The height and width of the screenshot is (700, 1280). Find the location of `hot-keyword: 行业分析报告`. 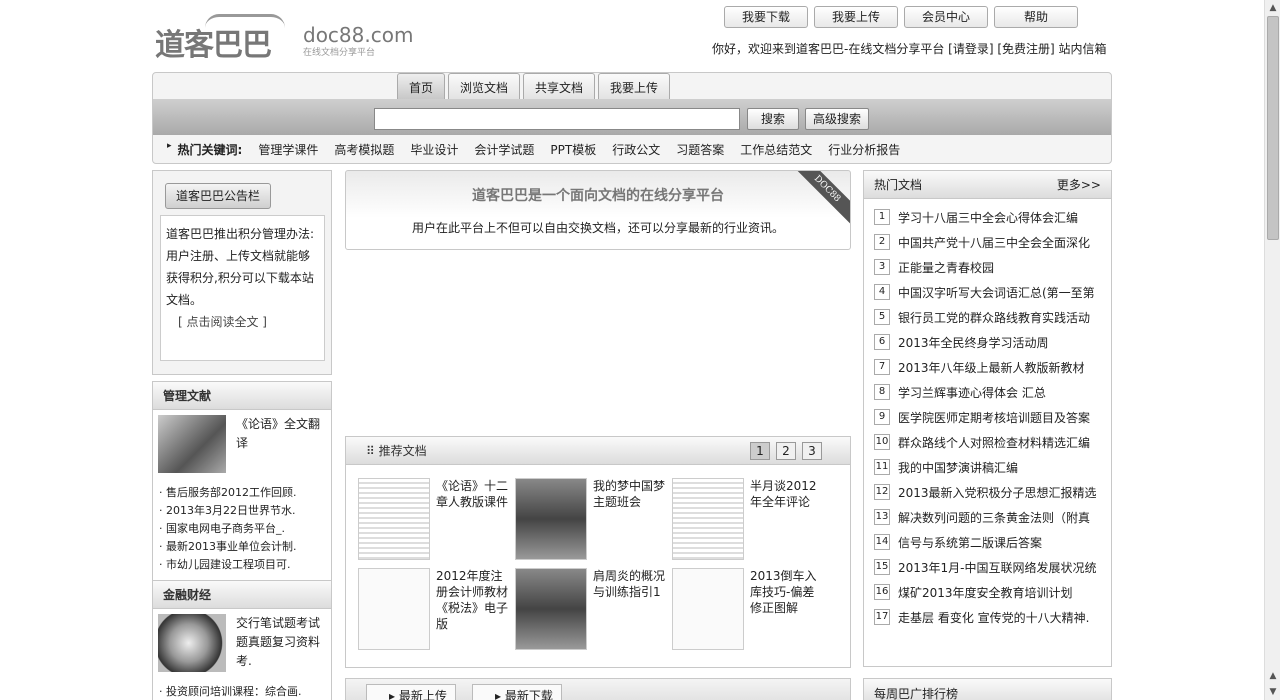

hot-keyword: 行业分析报告 is located at coordinates (864, 149).